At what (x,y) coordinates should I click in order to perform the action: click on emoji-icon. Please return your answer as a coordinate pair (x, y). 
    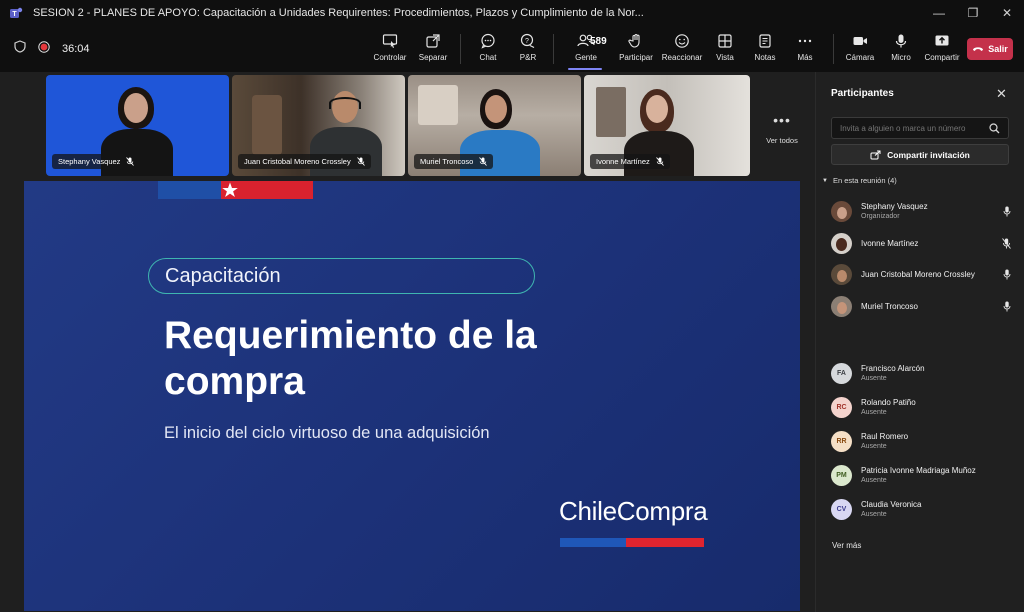
    Looking at the image, I should click on (682, 41).